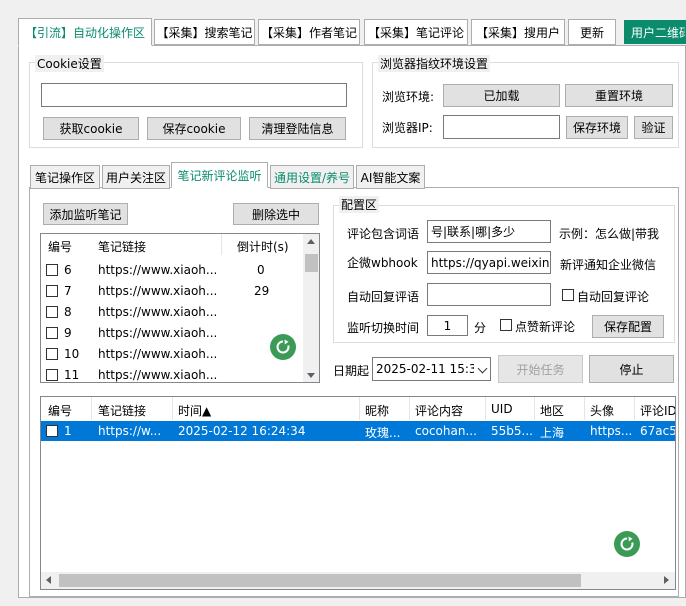 The height and width of the screenshot is (606, 686). Describe the element at coordinates (628, 326) in the screenshot. I see `save-config-button: 保存配置` at that location.